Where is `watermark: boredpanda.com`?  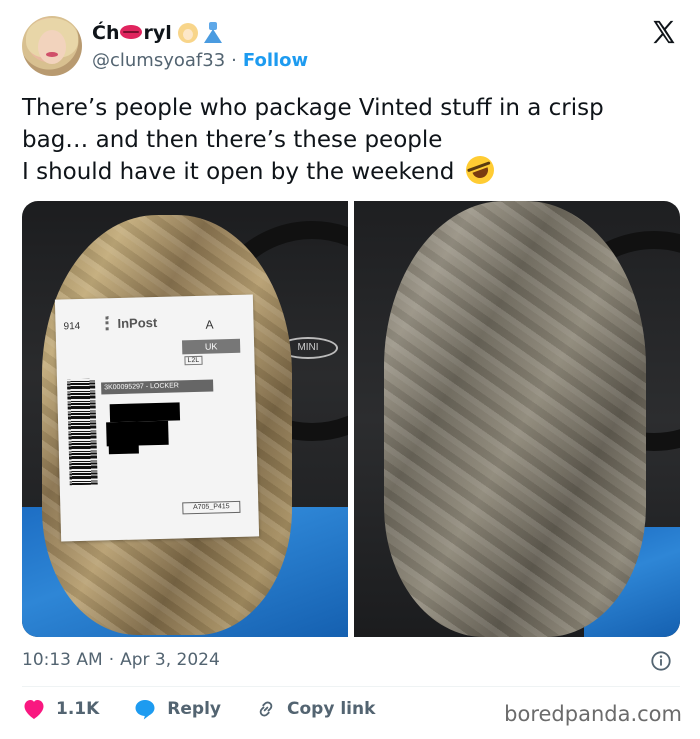 watermark: boredpanda.com is located at coordinates (593, 714).